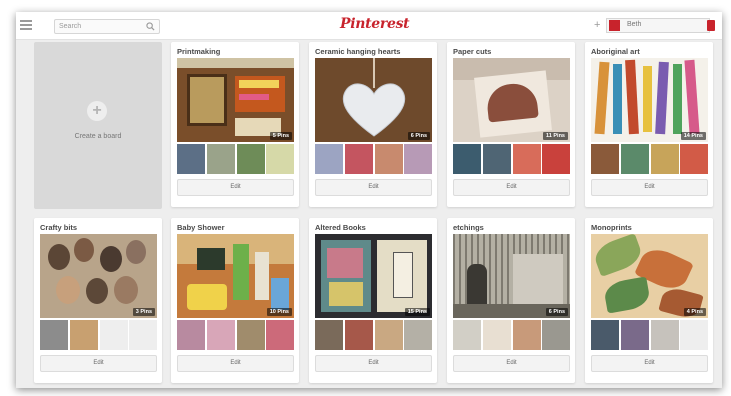  I want to click on add-board-icon: +, so click(97, 111).